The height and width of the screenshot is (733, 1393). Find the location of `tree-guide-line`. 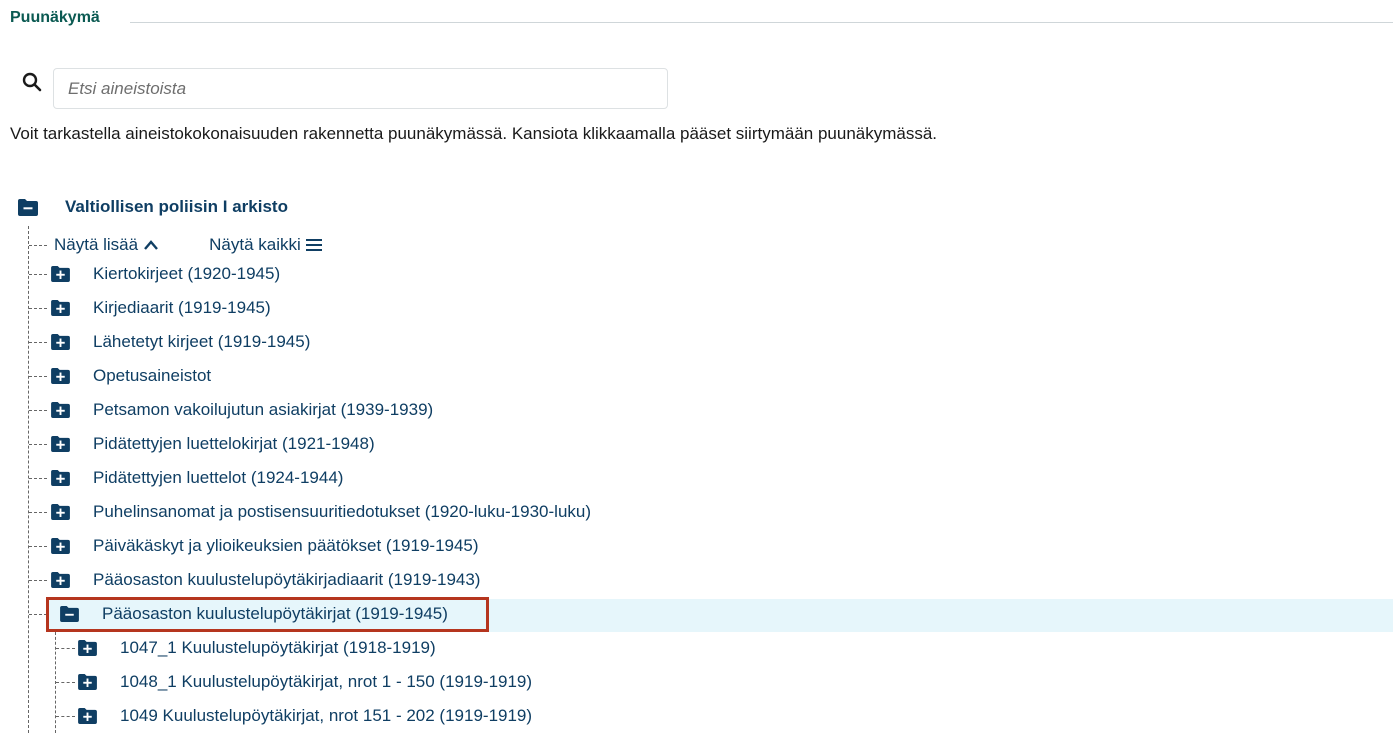

tree-guide-line is located at coordinates (28, 479).